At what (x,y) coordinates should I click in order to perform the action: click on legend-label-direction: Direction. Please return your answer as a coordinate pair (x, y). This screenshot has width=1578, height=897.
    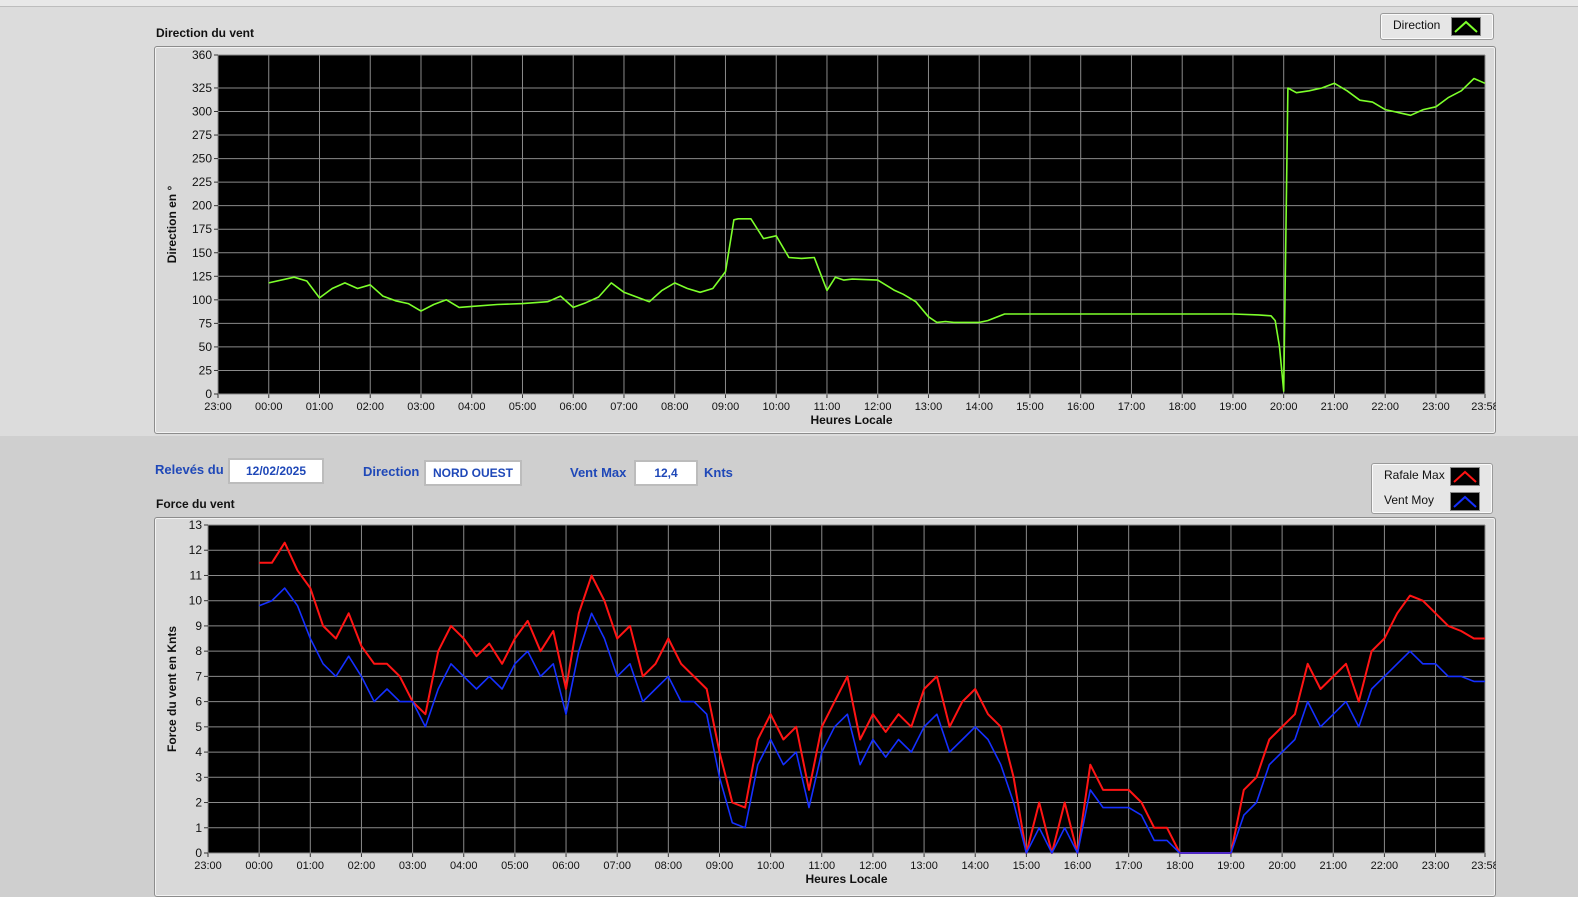
    Looking at the image, I should click on (1417, 25).